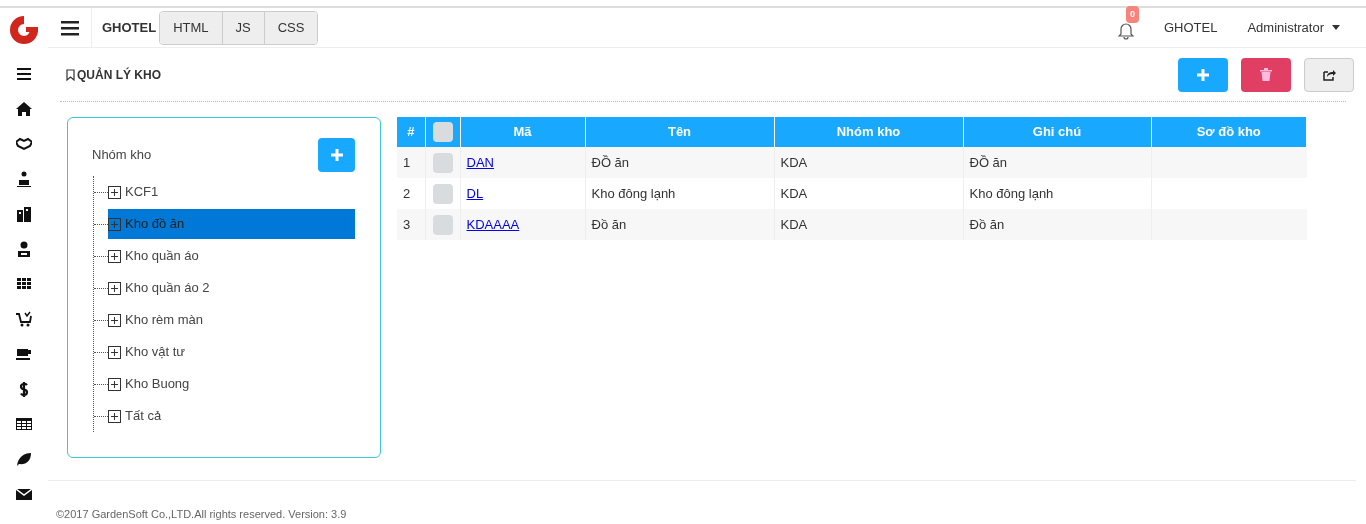 Image resolution: width=1366 pixels, height=524 pixels. I want to click on tree-item: Kho rèm màn, so click(231, 320).